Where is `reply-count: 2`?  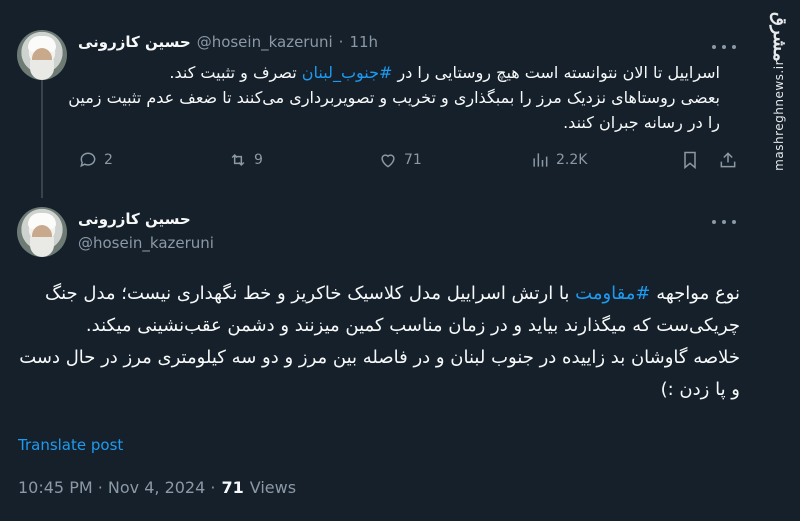
reply-count: 2 is located at coordinates (108, 160).